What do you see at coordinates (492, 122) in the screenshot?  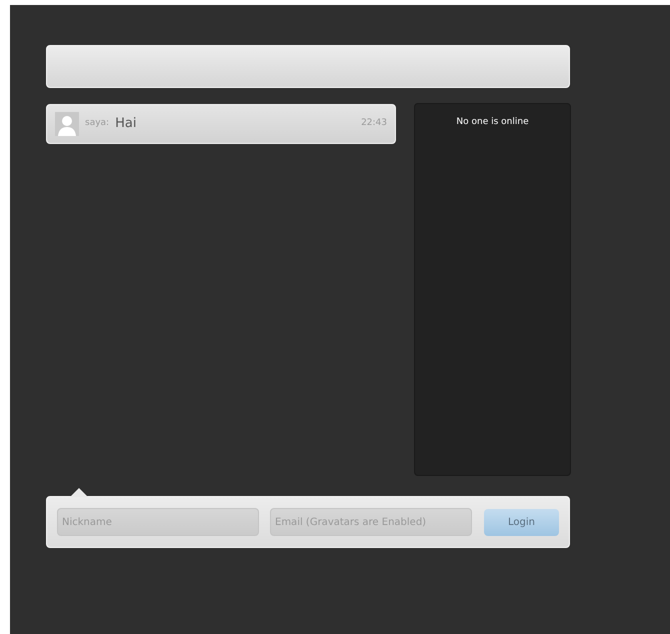 I see `online-status: No one is online` at bounding box center [492, 122].